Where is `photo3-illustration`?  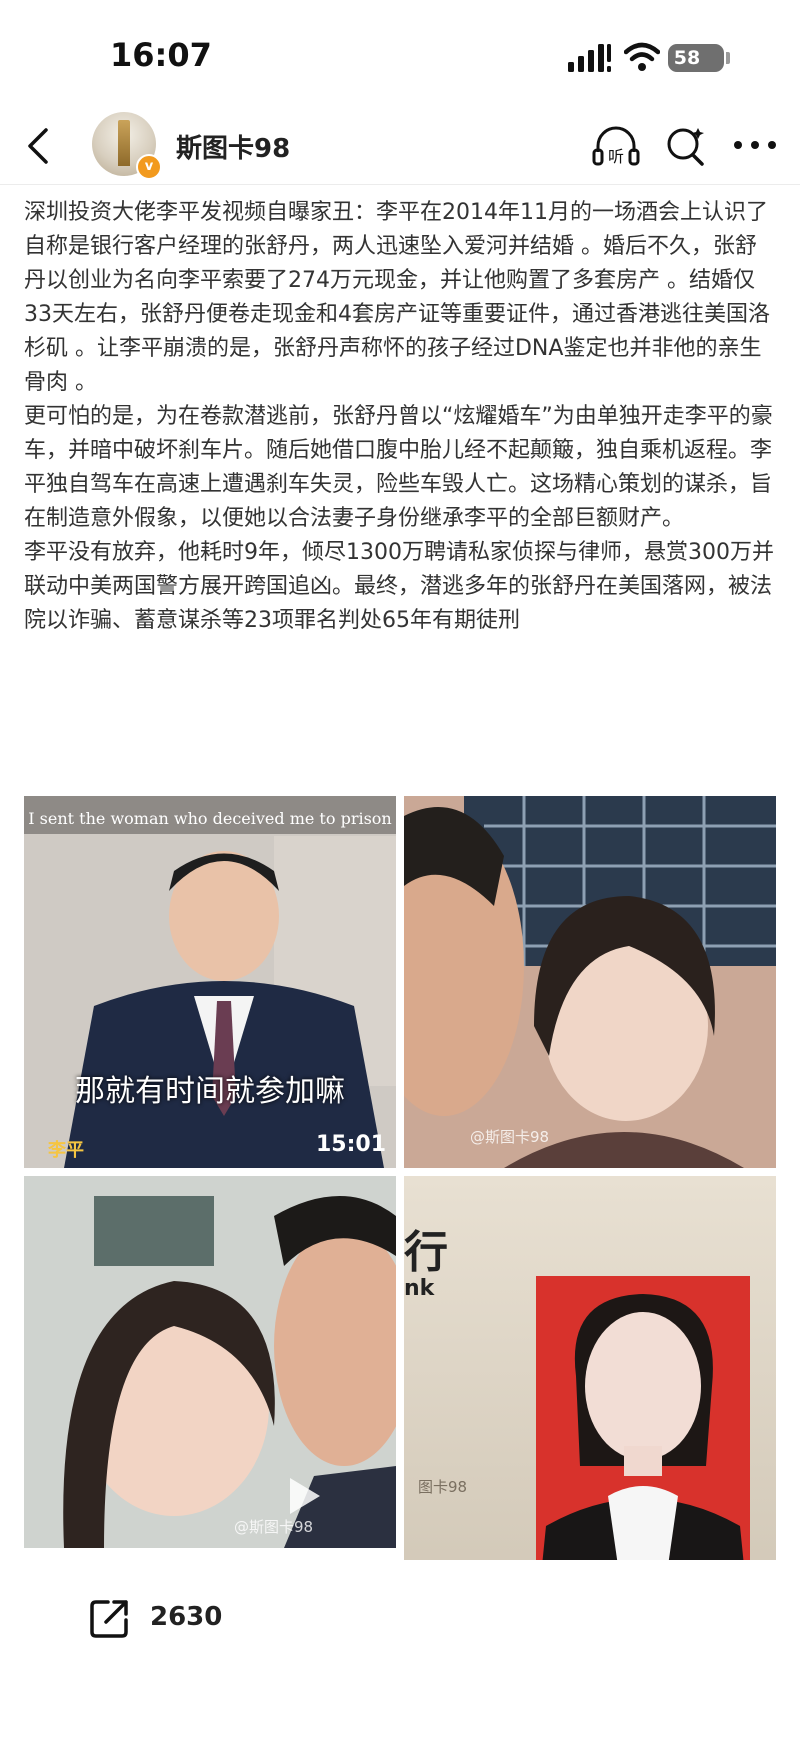 photo3-illustration is located at coordinates (210, 1362).